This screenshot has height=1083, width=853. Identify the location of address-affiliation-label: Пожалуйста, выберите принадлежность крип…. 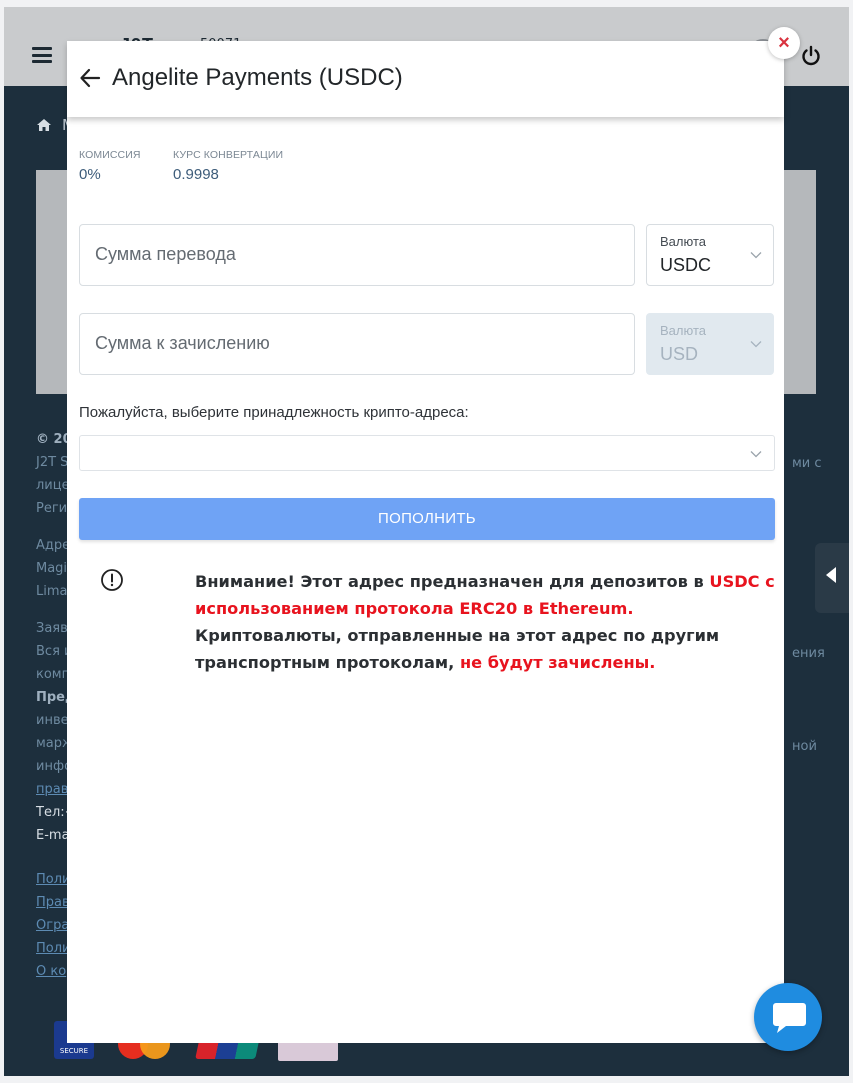
(274, 412).